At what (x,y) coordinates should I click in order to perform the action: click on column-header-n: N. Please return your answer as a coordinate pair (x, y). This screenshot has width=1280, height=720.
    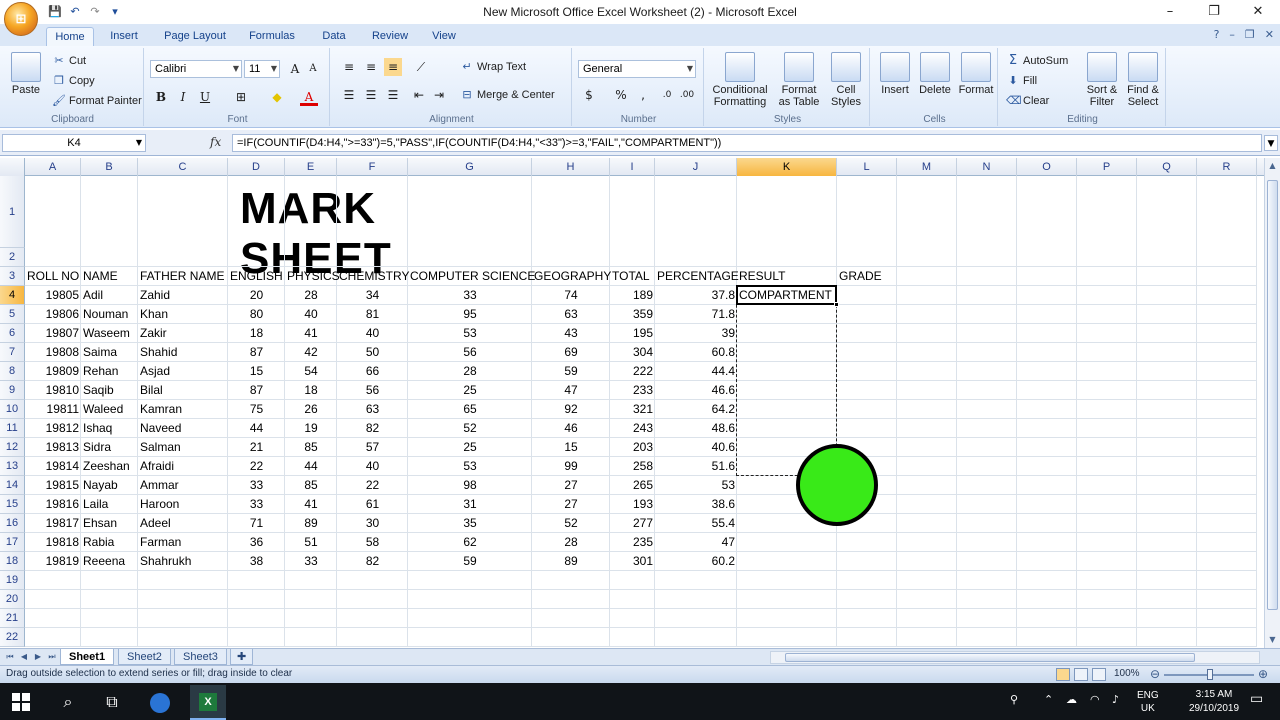
    Looking at the image, I should click on (987, 167).